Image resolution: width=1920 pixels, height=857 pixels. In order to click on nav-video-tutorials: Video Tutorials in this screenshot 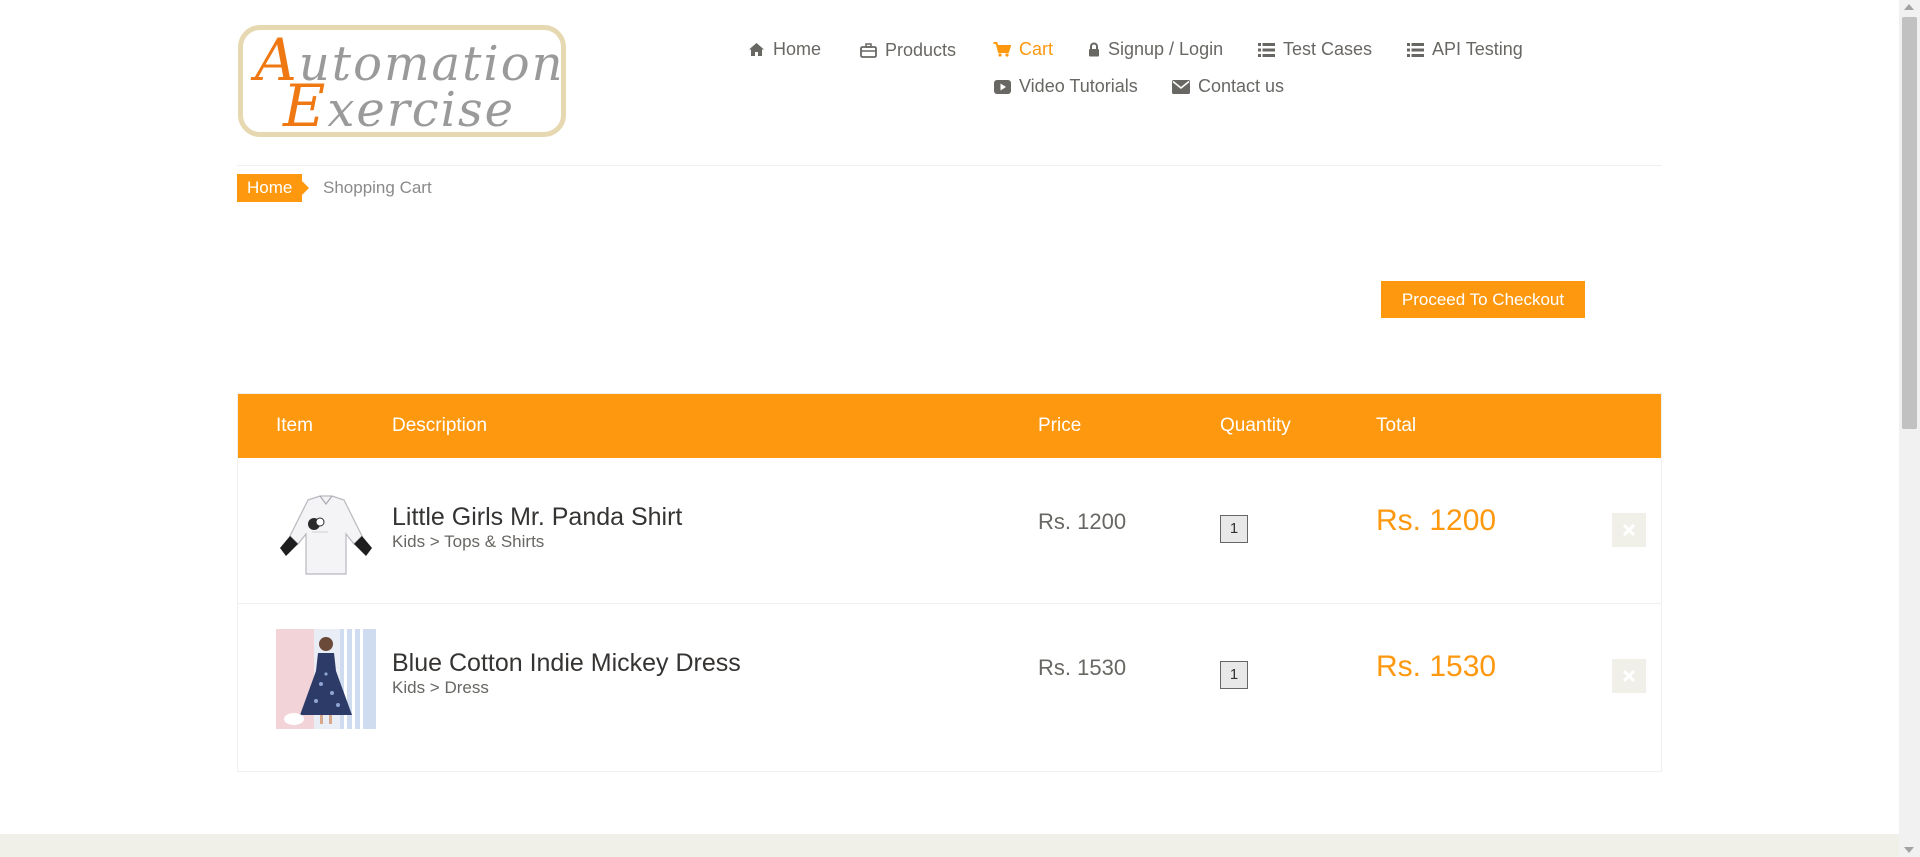, I will do `click(1066, 86)`.